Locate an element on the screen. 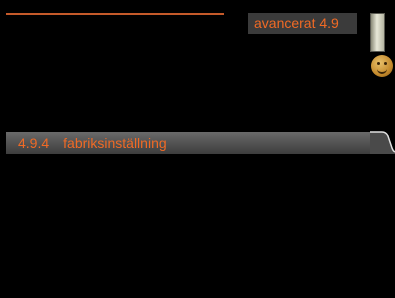 This screenshot has height=298, width=395. menu-item-label: fabriksinställning is located at coordinates (115, 143).